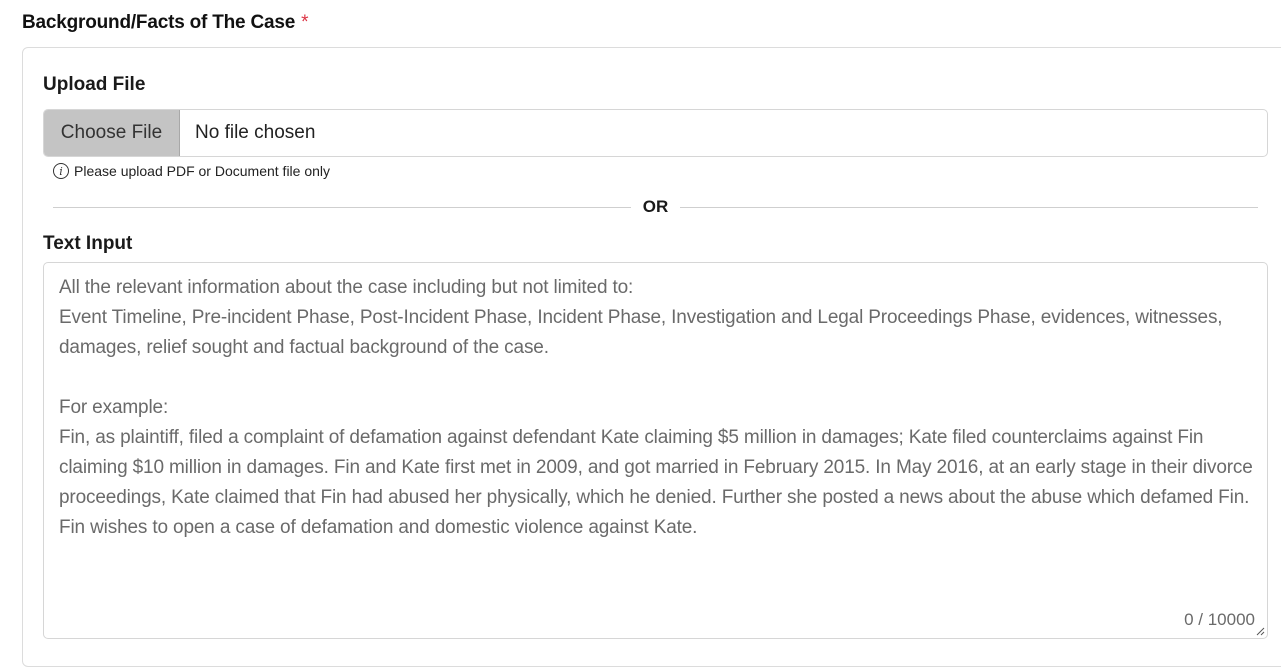 This screenshot has width=1281, height=667. I want to click on upload-file-label: Upload File, so click(94, 84).